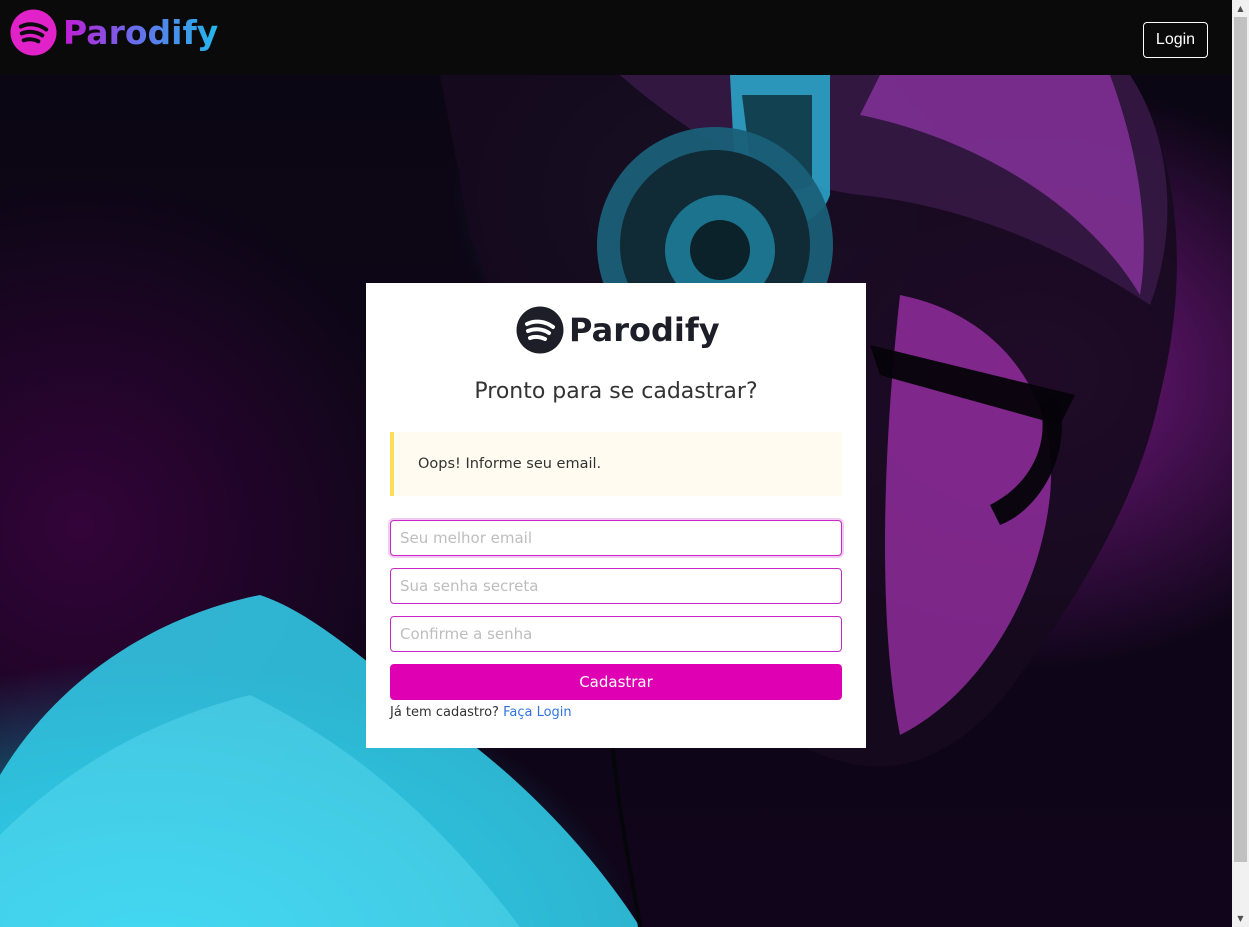  I want to click on login-link: Faça Login, so click(537, 712).